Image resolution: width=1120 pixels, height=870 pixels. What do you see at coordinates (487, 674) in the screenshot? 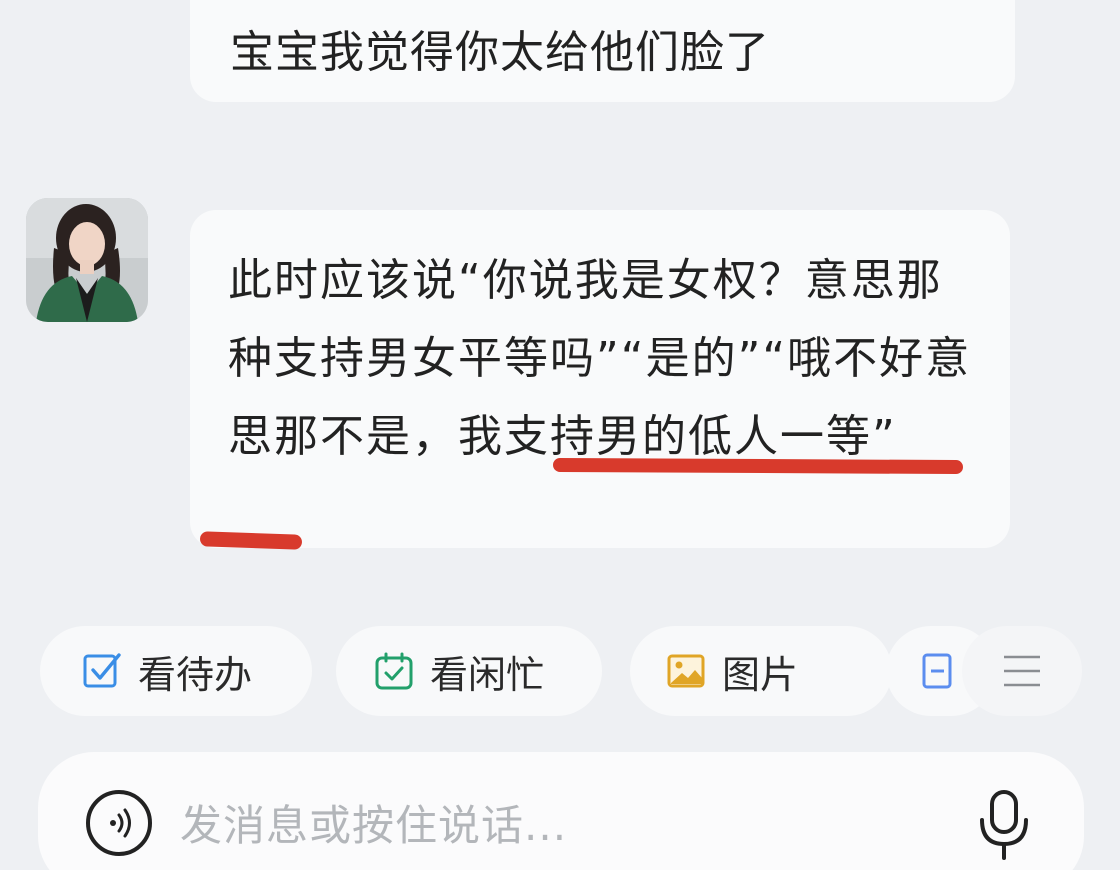
I see `quick-action-label: 看闲忙` at bounding box center [487, 674].